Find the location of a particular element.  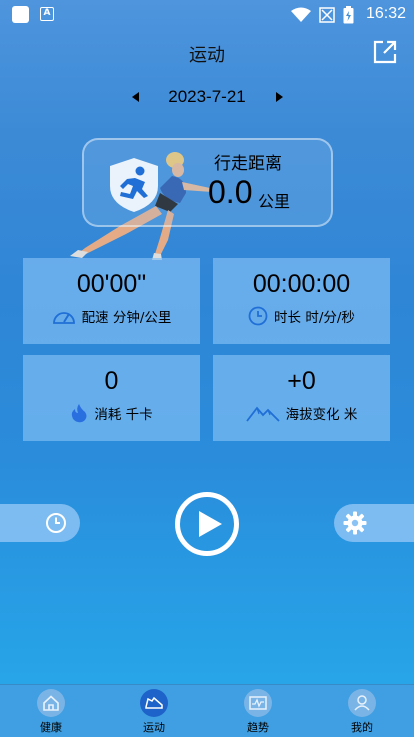

altitude-card: +0 海拔变化 米 is located at coordinates (301, 398).